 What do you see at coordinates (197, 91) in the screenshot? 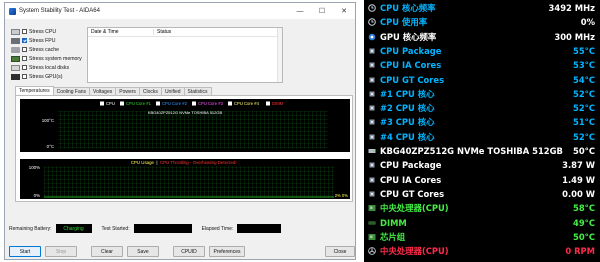
I see `tab-statistics: Statistics` at bounding box center [197, 91].